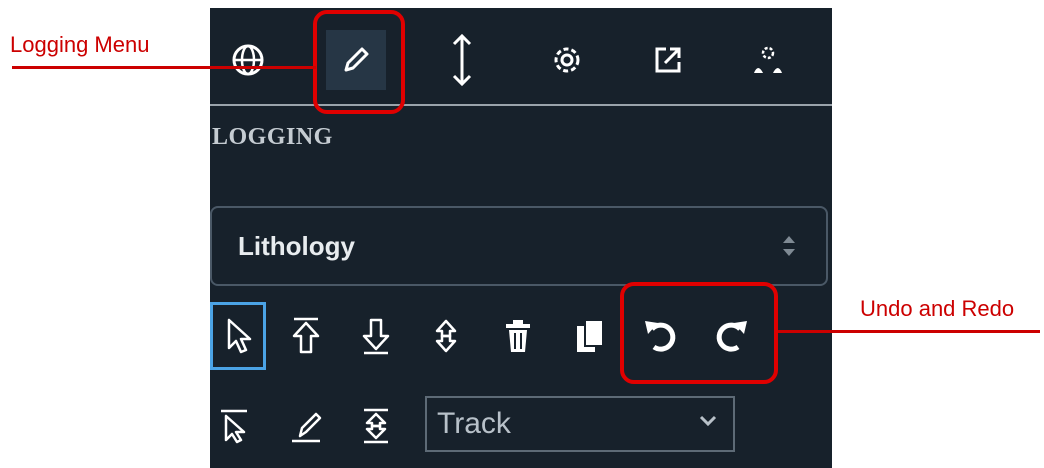  Describe the element at coordinates (909, 331) in the screenshot. I see `undo-redo-callout-line` at that location.